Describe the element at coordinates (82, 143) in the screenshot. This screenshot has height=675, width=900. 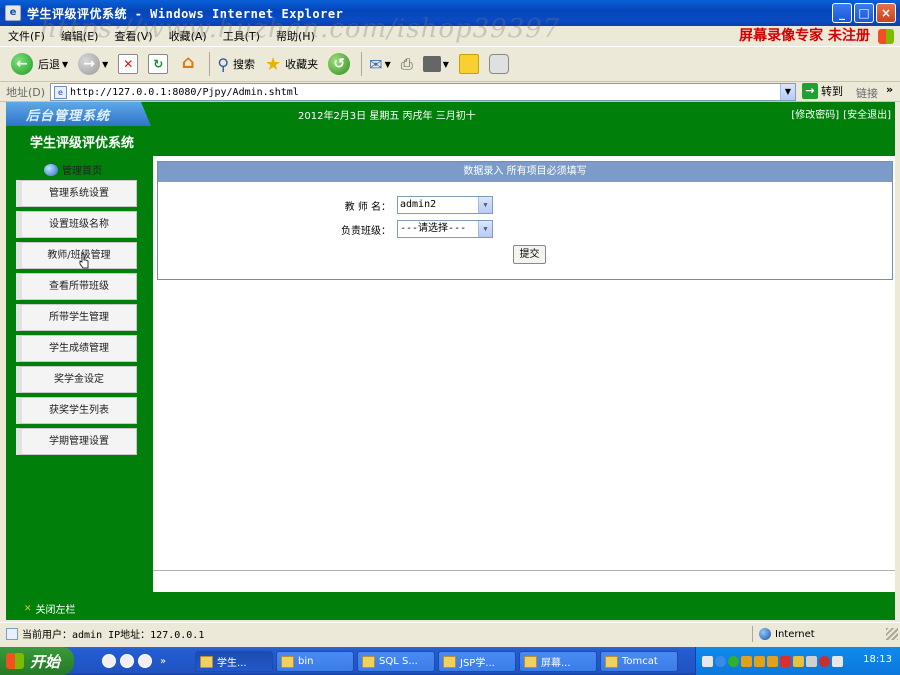
I see `system-title: 学生评级评优系统` at that location.